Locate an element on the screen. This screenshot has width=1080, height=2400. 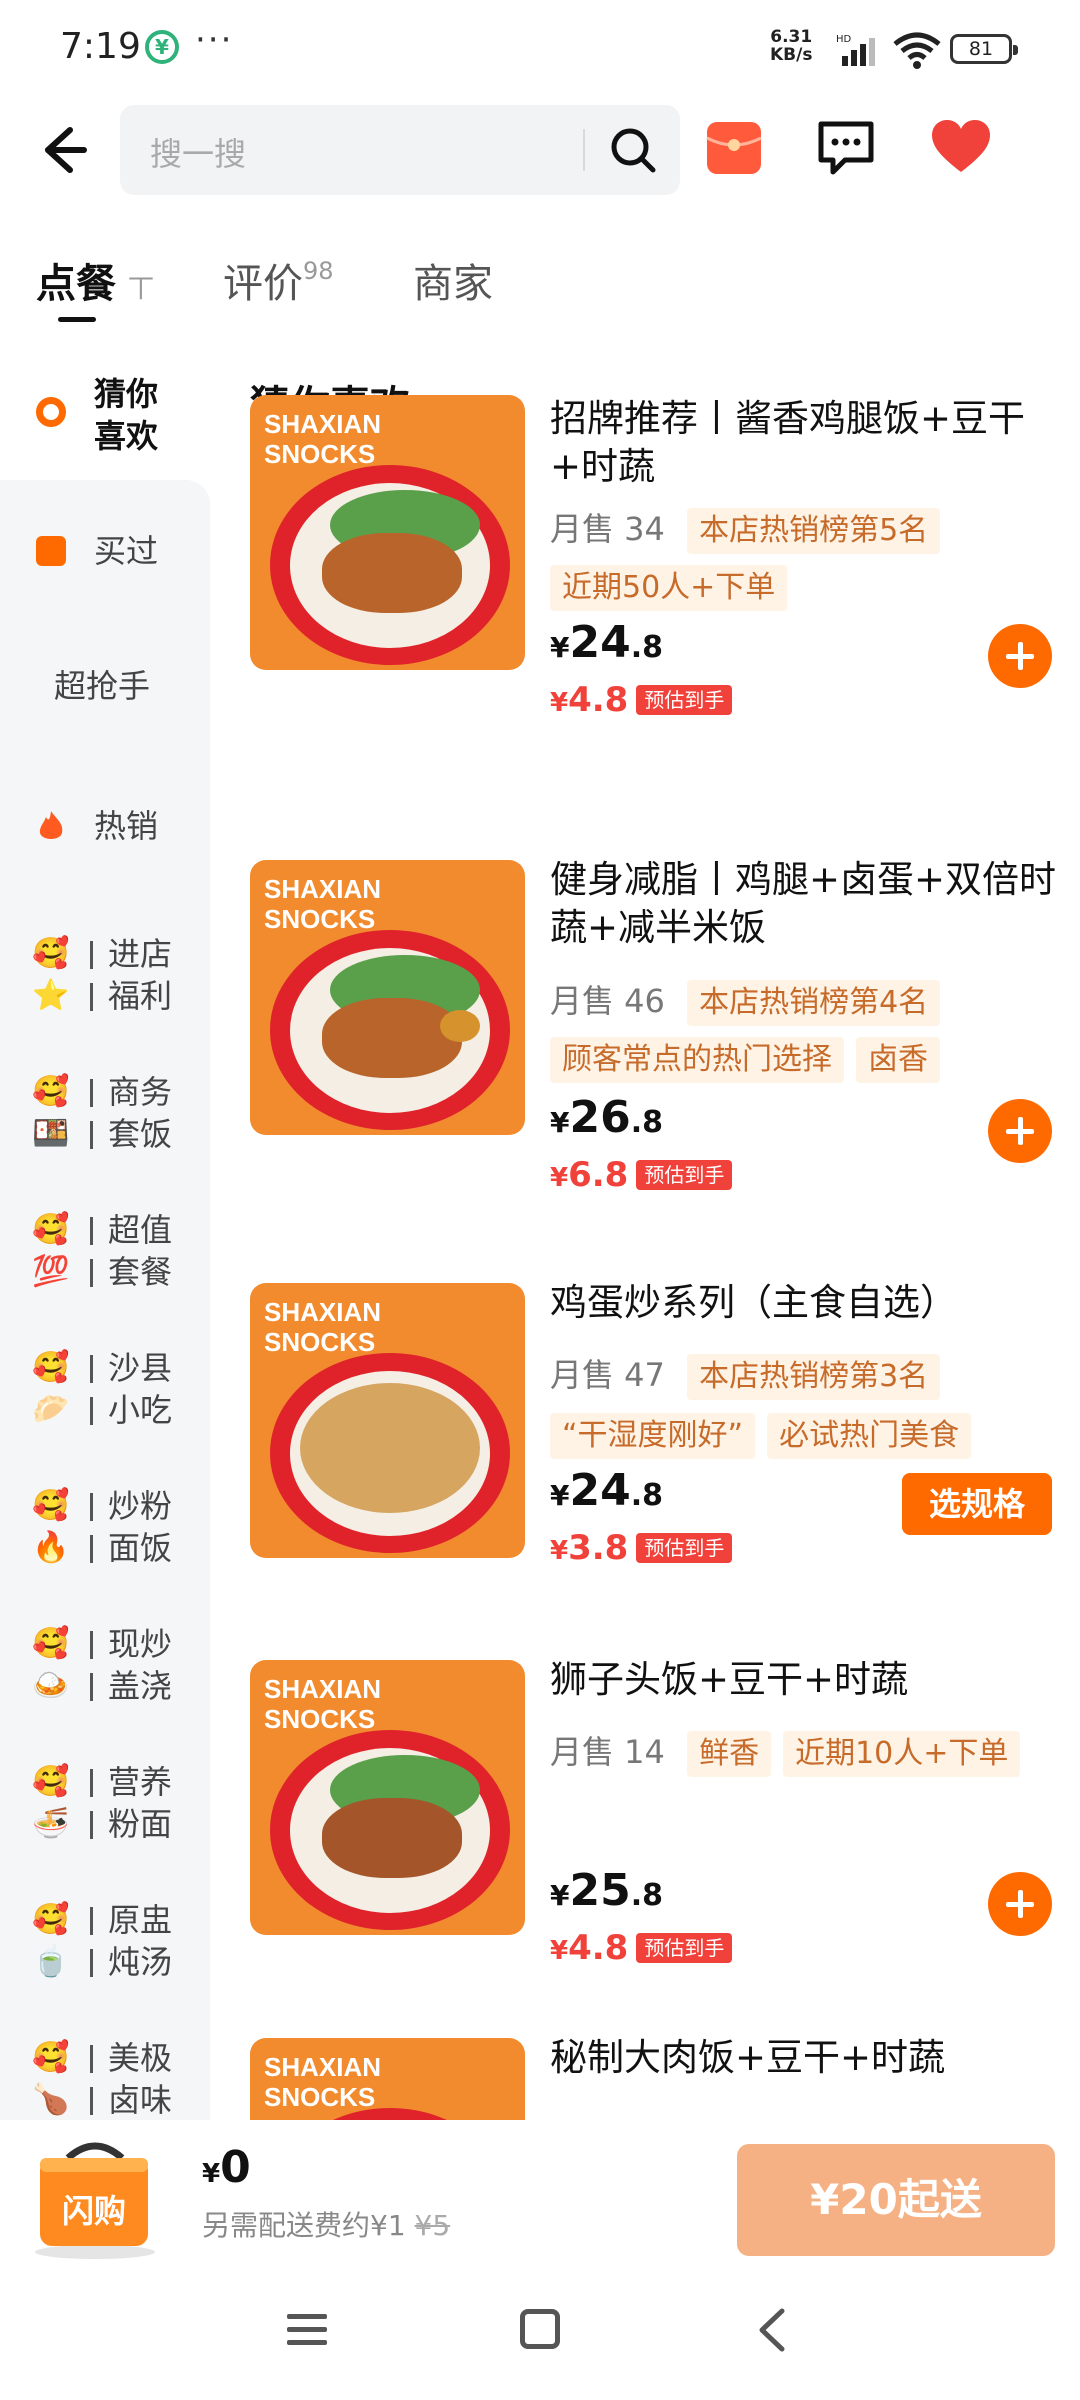
search-input: 搜一搜 is located at coordinates (400, 150).